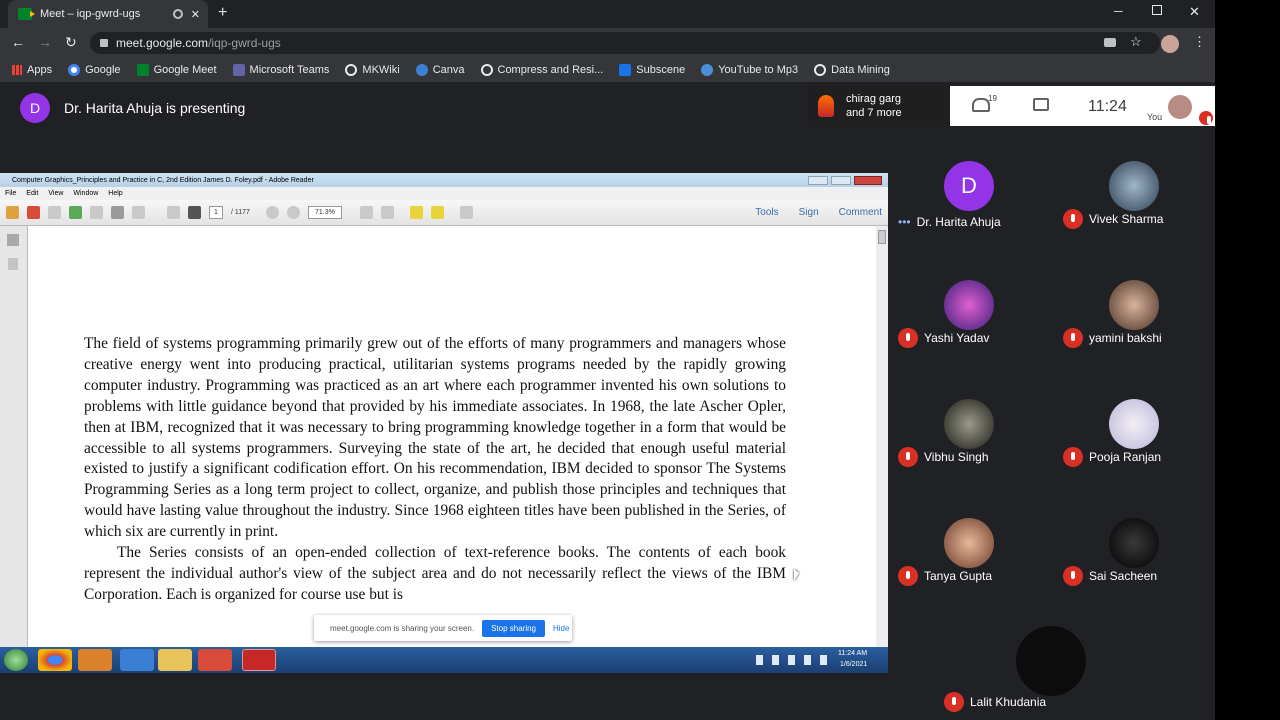  What do you see at coordinates (749, 70) in the screenshot?
I see `bookmark-youtube-mp3: YouTube to Mp3` at bounding box center [749, 70].